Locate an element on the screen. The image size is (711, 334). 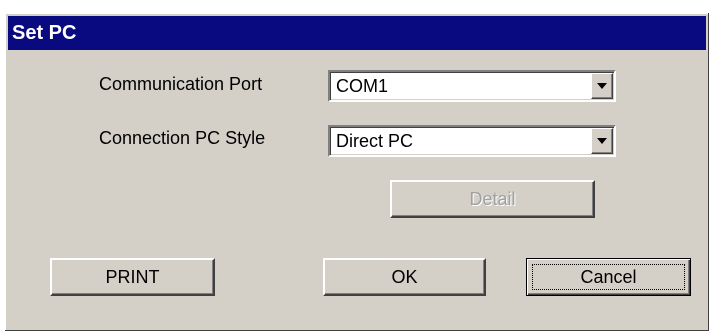
detail-button: Detail is located at coordinates (492, 199).